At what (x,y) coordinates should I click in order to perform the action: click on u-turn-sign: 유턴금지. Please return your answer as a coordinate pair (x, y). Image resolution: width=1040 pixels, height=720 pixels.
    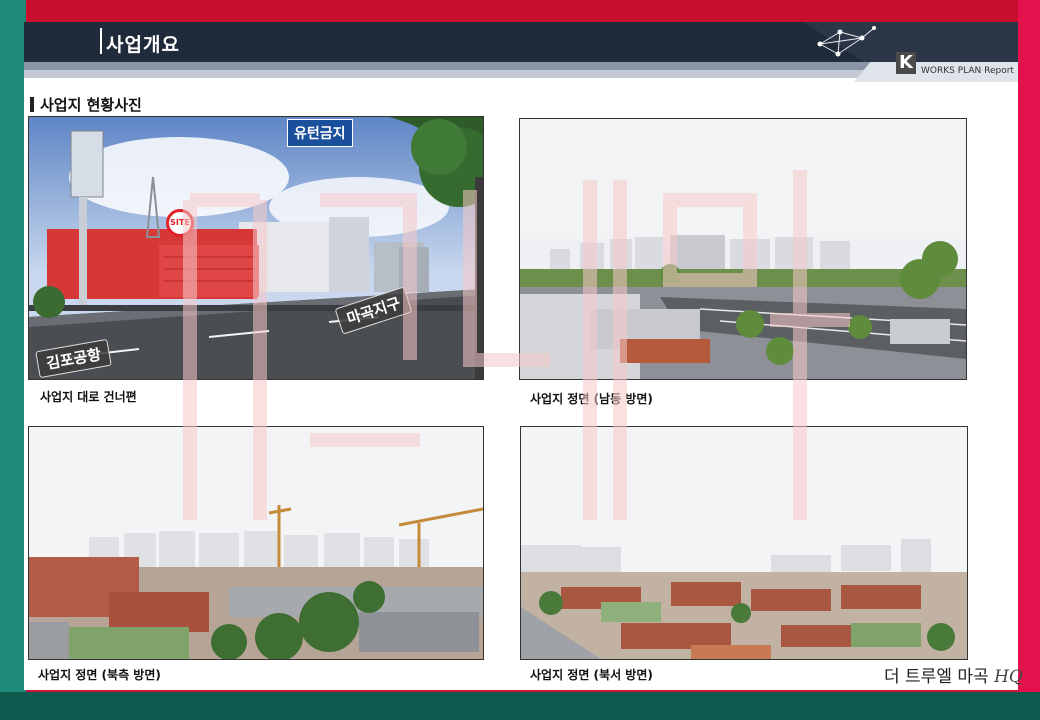
    Looking at the image, I should click on (320, 133).